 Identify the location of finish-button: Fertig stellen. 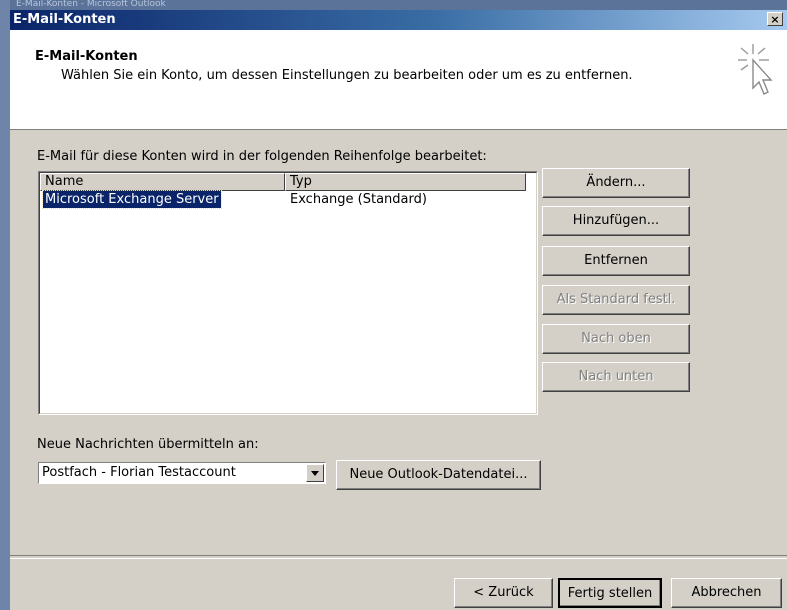
(610, 593).